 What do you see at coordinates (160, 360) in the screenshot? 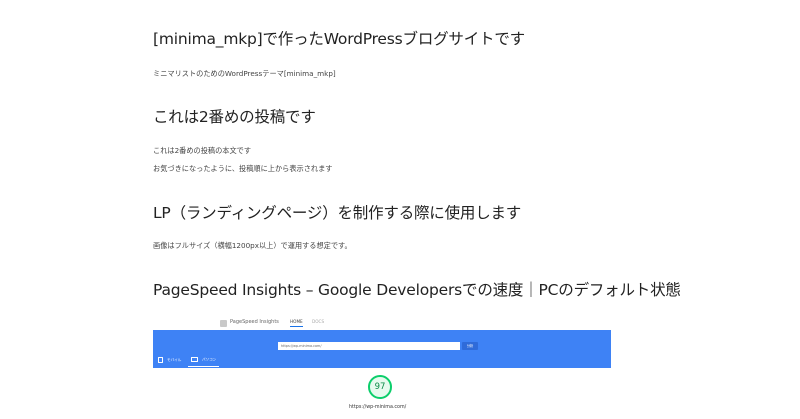
I see `phone-icon` at bounding box center [160, 360].